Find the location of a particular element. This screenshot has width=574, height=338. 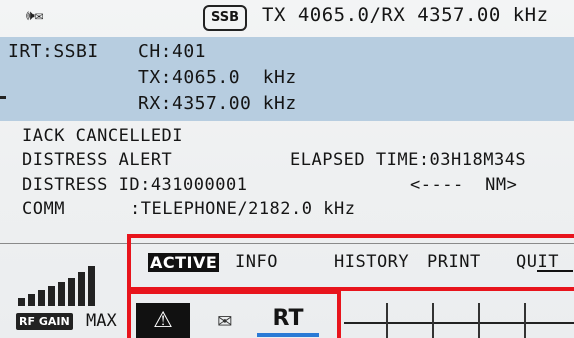

softkey-grid-line is located at coordinates (459, 323).